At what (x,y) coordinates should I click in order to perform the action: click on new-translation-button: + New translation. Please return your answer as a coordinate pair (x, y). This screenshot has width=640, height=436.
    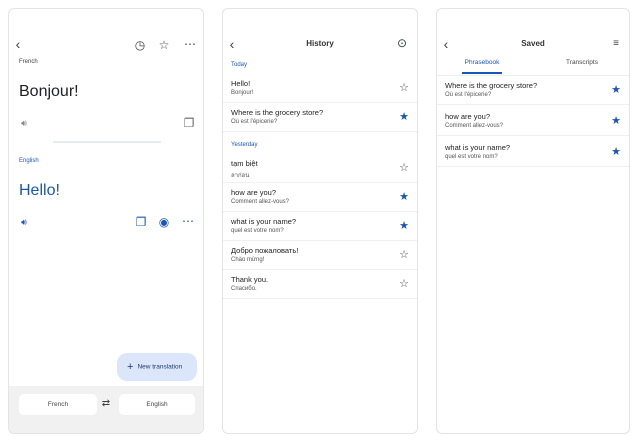
    Looking at the image, I should click on (157, 367).